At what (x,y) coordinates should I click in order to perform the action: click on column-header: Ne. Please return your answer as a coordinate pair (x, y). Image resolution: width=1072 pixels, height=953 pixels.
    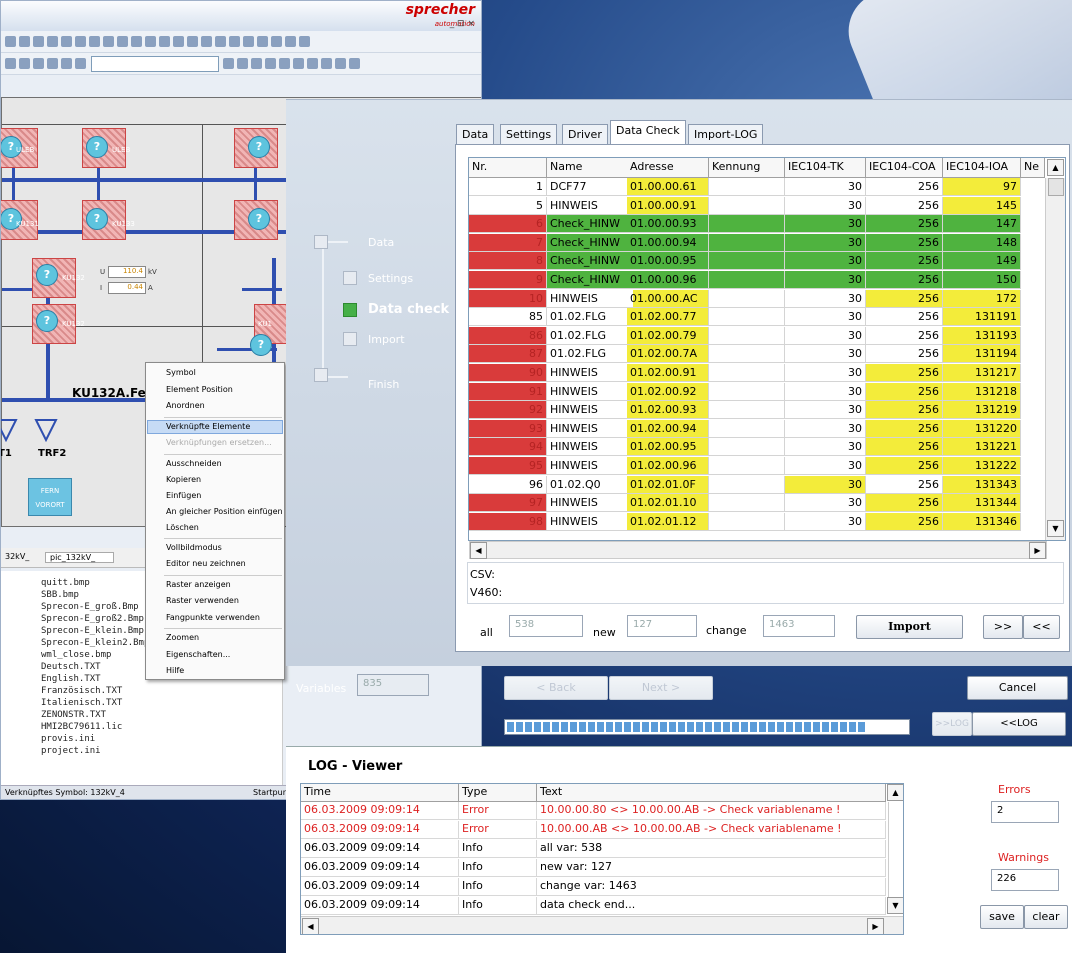
    Looking at the image, I should click on (1033, 168).